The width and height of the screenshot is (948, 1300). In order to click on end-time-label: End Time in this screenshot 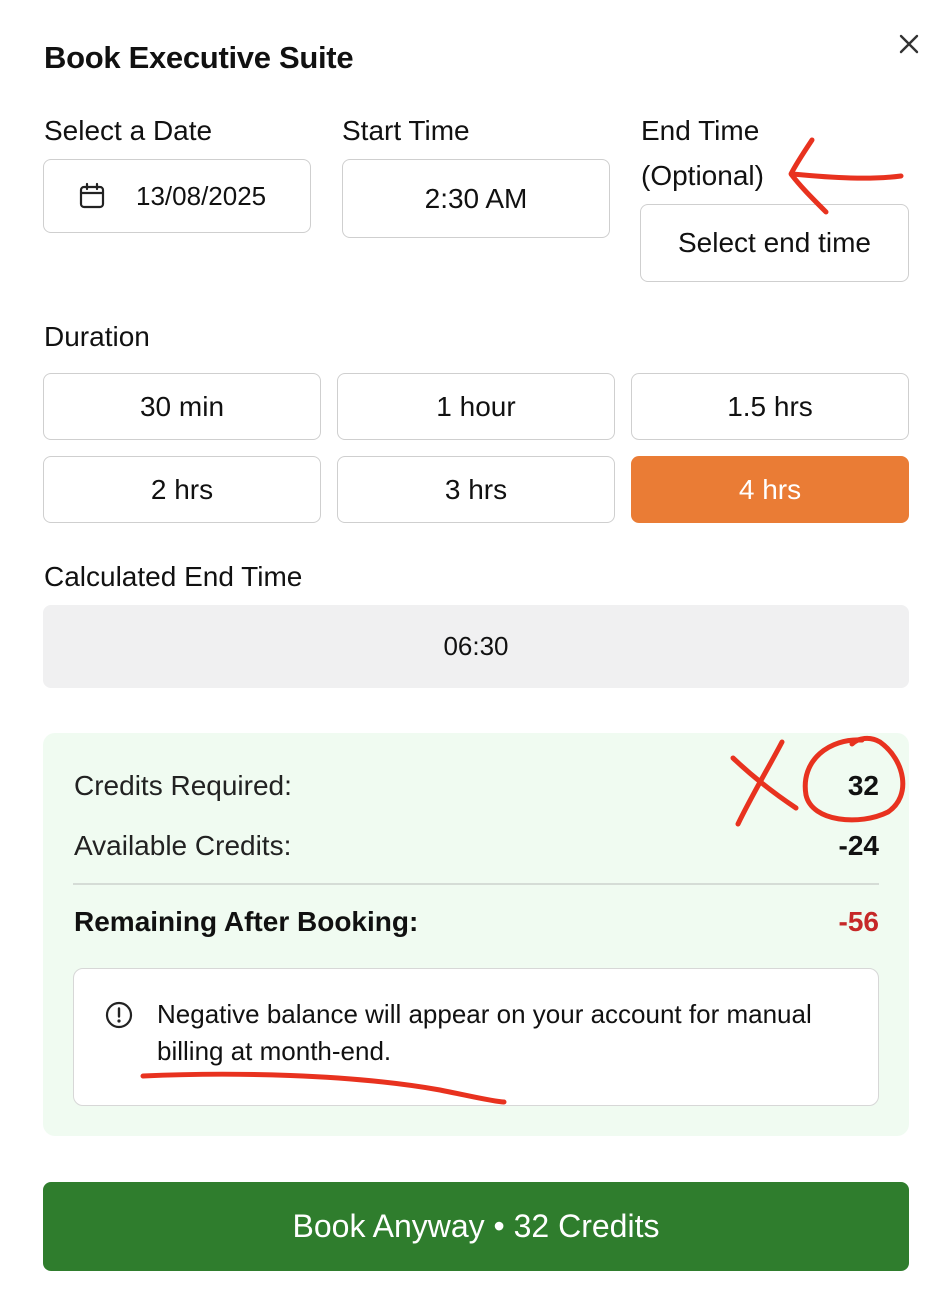, I will do `click(700, 130)`.